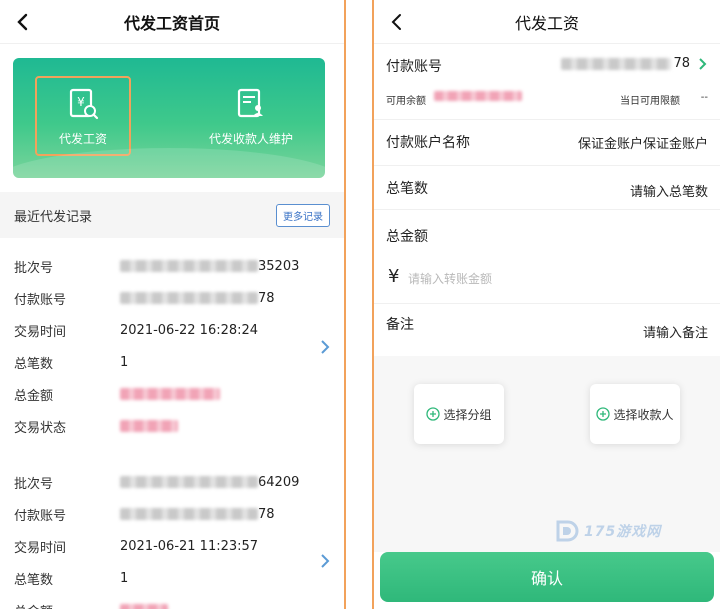  What do you see at coordinates (169, 118) in the screenshot?
I see `function-banner: ¥ 代发工资 代发收款人维护` at bounding box center [169, 118].